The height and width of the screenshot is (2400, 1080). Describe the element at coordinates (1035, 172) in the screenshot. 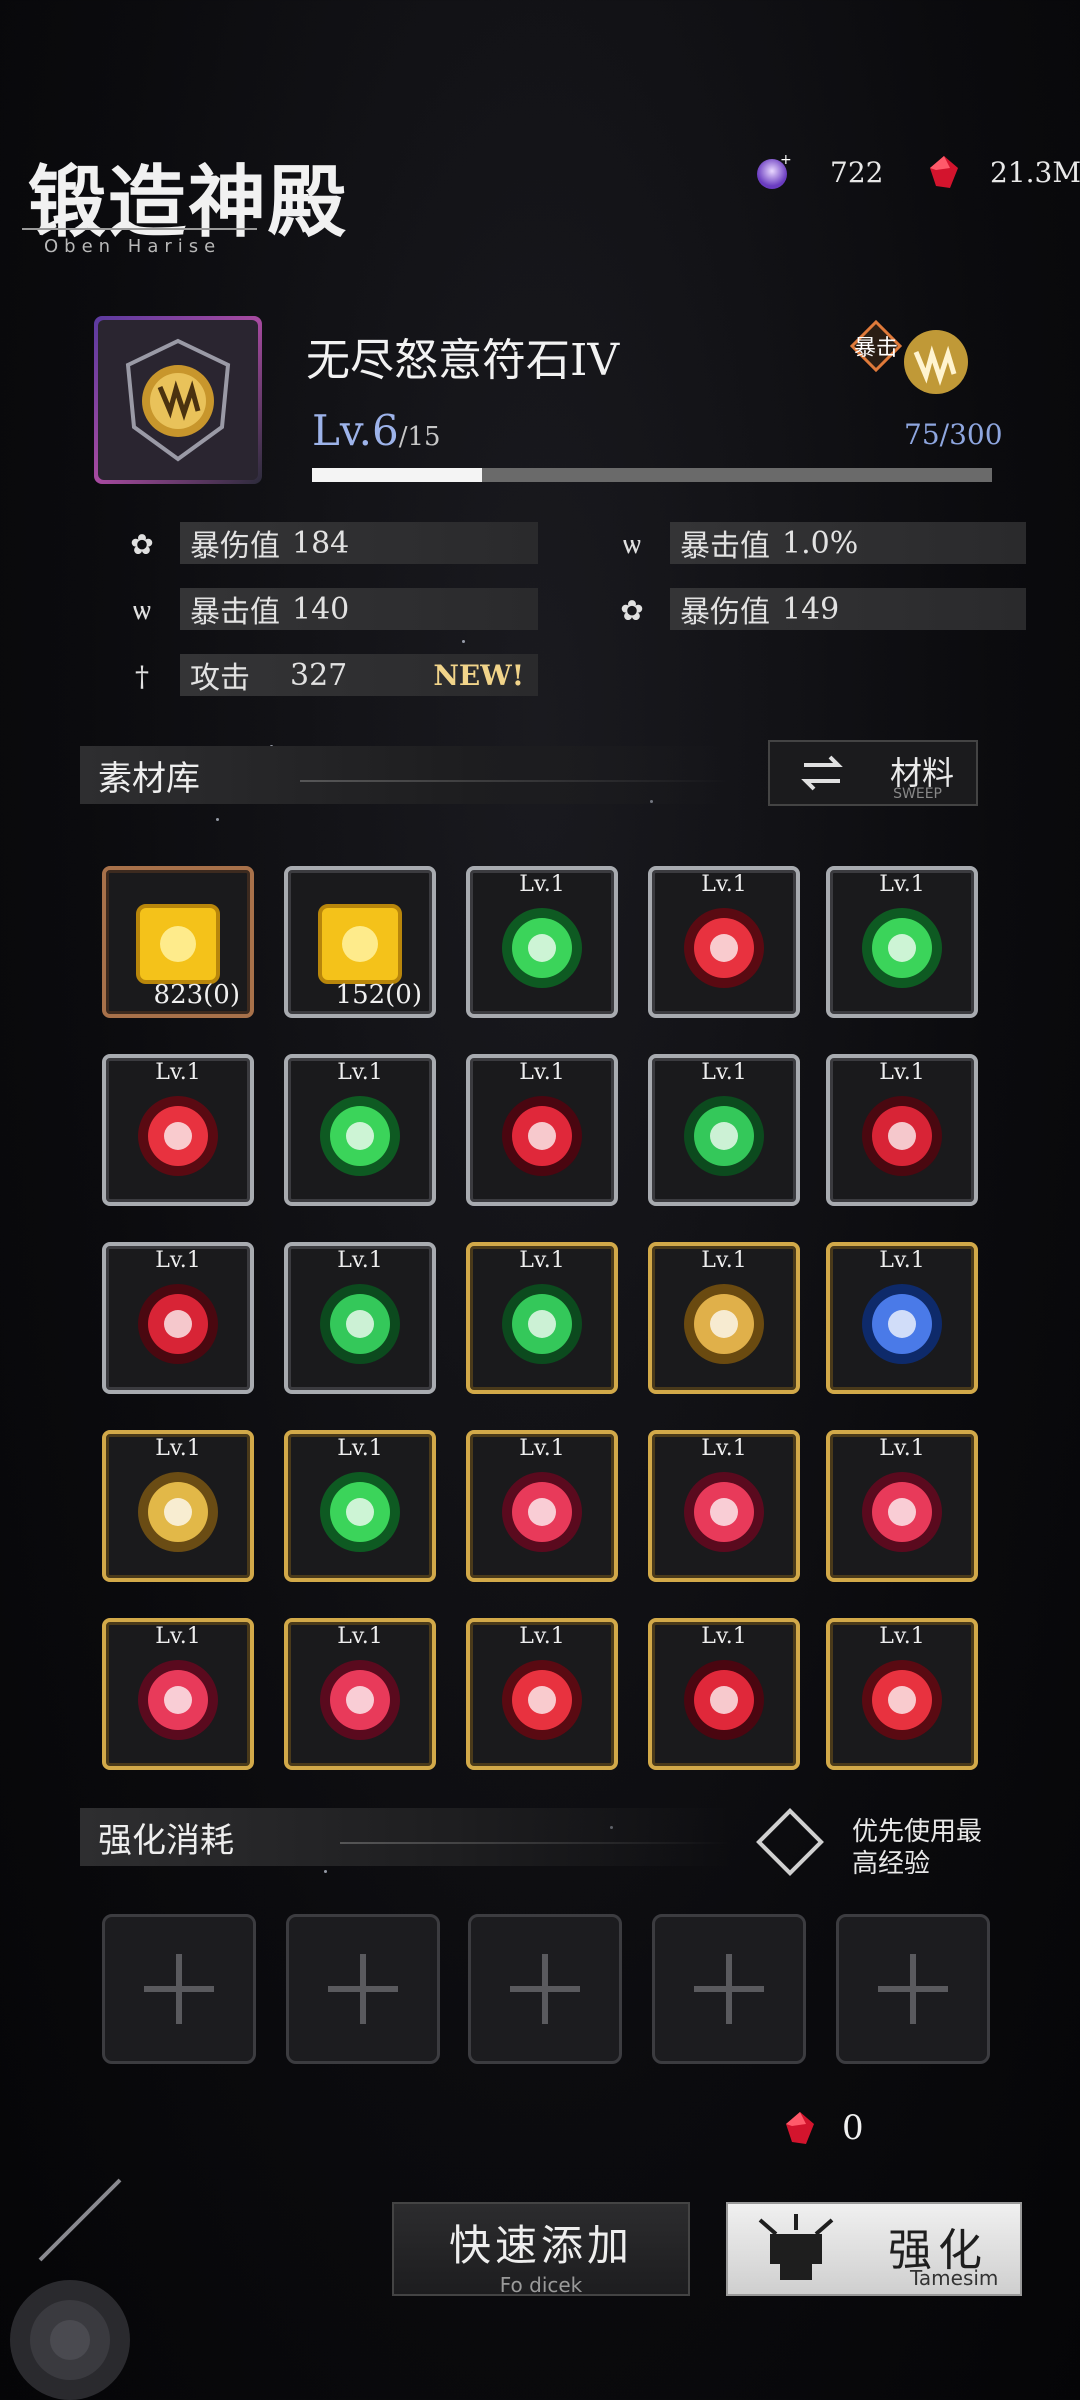

I see `ruby-value: 21.3M` at that location.